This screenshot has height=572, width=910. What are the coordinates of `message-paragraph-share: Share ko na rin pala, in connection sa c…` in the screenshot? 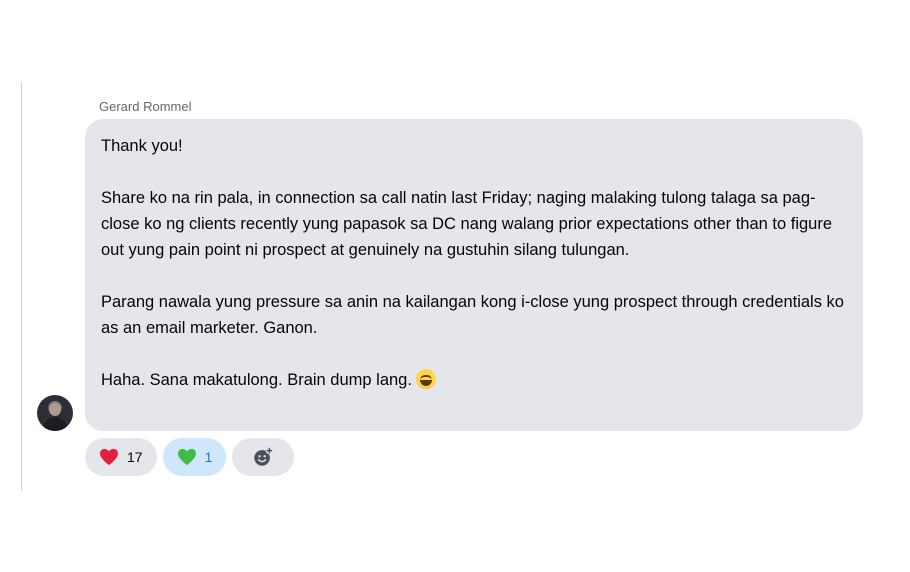 It's located at (467, 224).